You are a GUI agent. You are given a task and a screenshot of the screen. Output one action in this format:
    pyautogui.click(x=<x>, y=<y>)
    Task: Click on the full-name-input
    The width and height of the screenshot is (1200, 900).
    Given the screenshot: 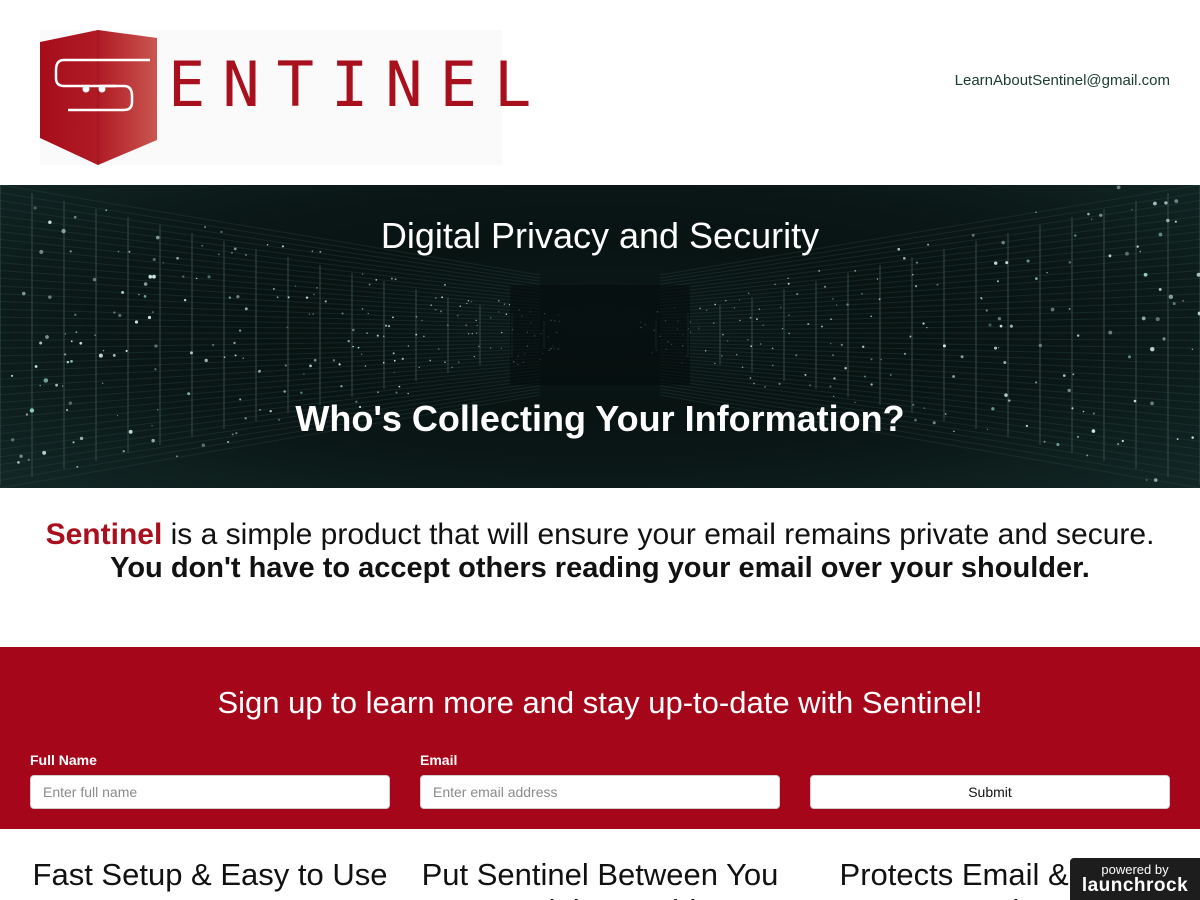 What is the action you would take?
    pyautogui.click(x=210, y=792)
    